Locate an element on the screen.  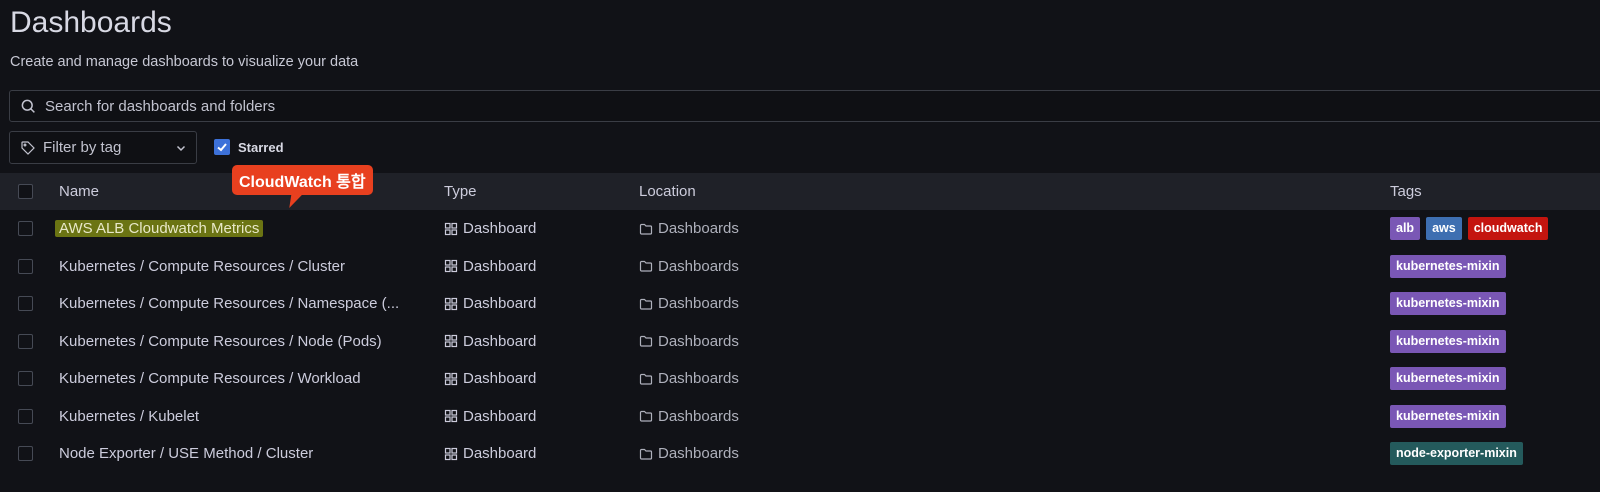
dashboard-name-link: Kubernetes / Compute Resources / Cluster is located at coordinates (202, 266).